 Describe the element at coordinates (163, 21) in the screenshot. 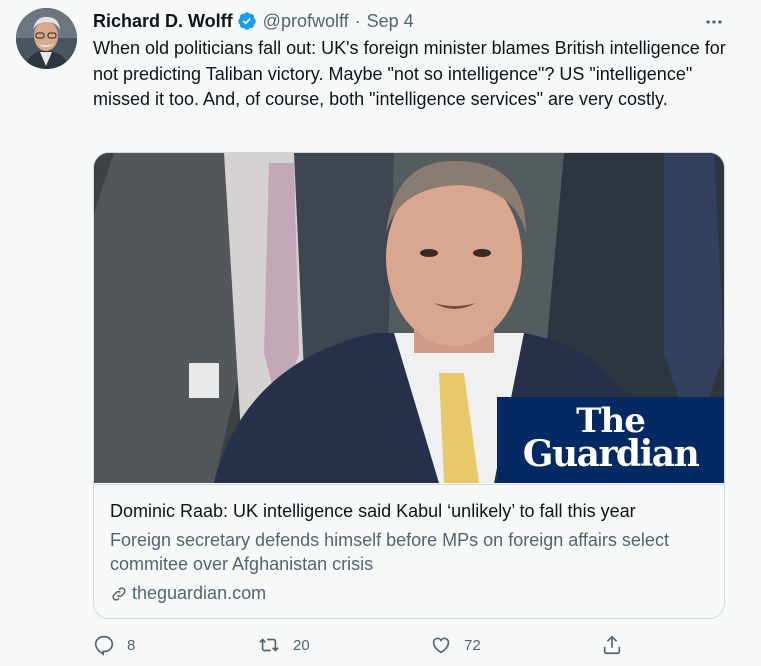

I see `author-name: Richard D. Wolff` at that location.